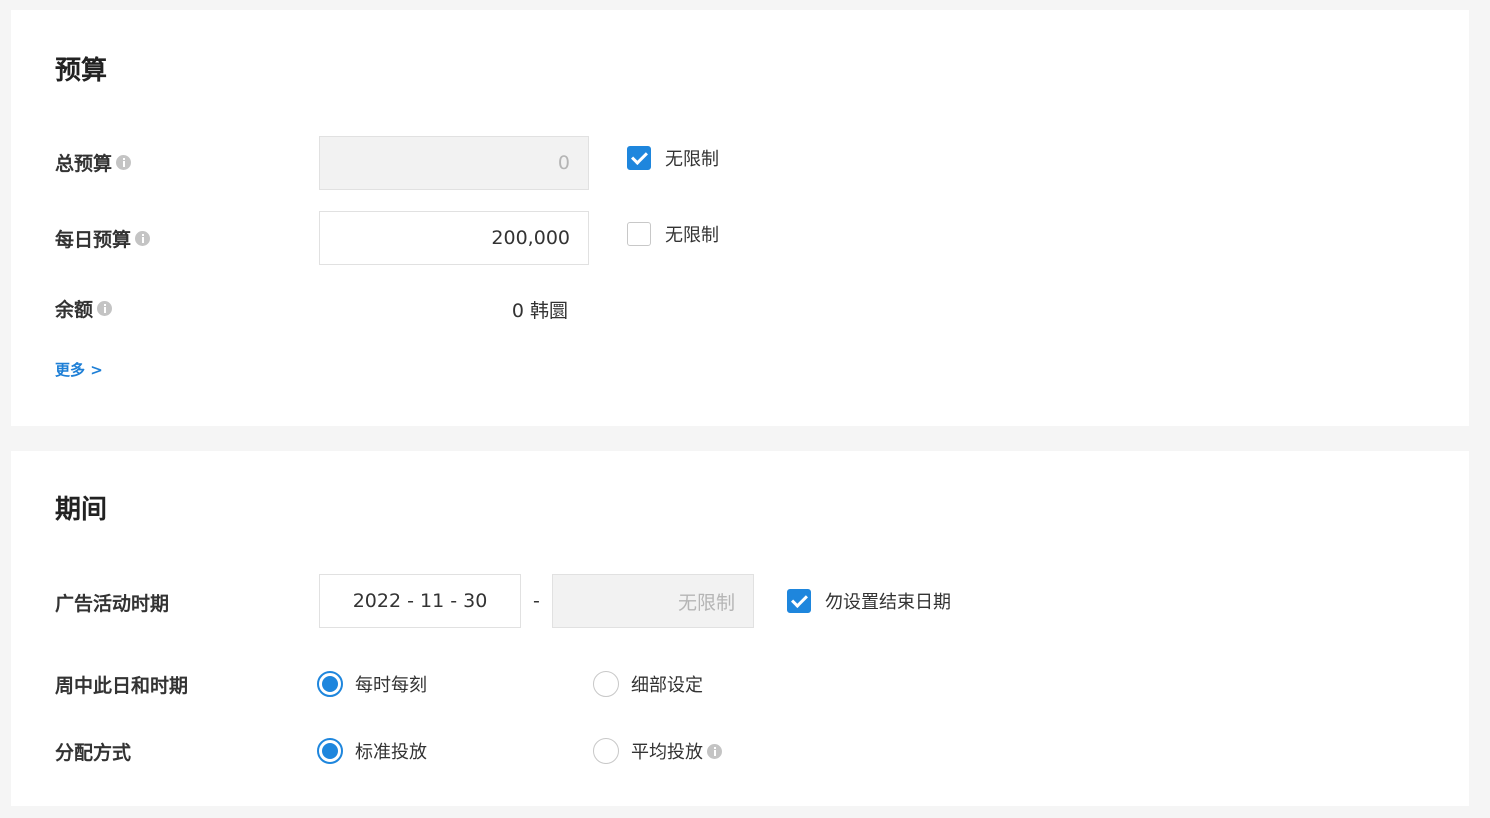 Image resolution: width=1490 pixels, height=818 pixels. I want to click on daily-budget-label-row: 每日预算, so click(103, 238).